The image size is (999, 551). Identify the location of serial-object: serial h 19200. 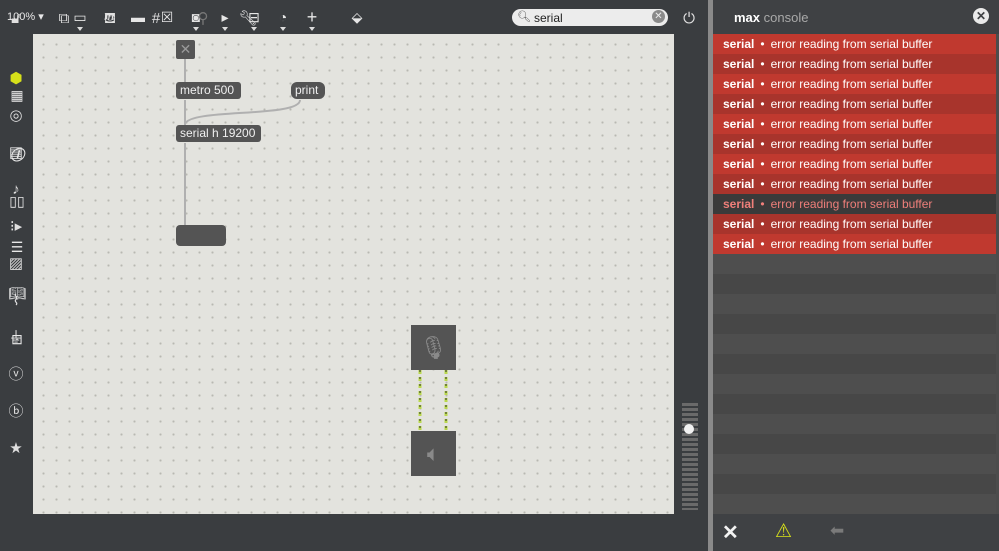
(218, 133).